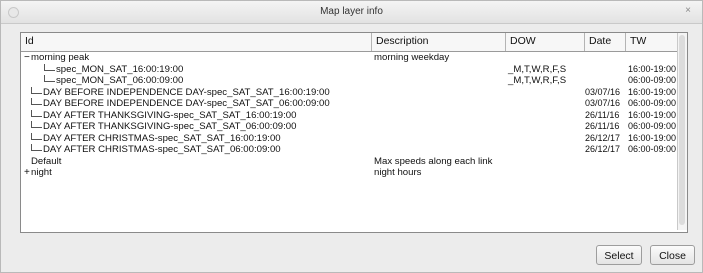 This screenshot has height=273, width=703. I want to click on column-header-date: Date, so click(605, 42).